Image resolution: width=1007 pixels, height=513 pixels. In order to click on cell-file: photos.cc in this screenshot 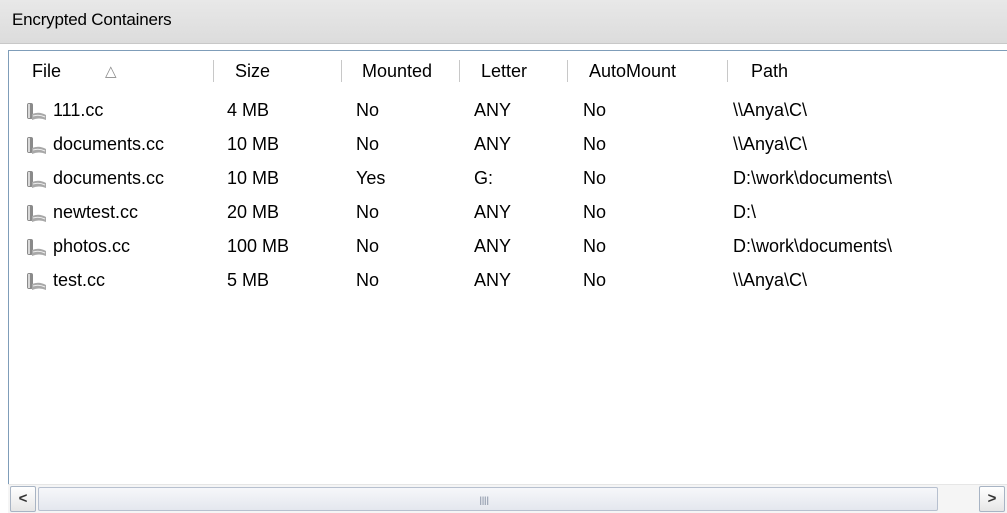, I will do `click(92, 246)`.